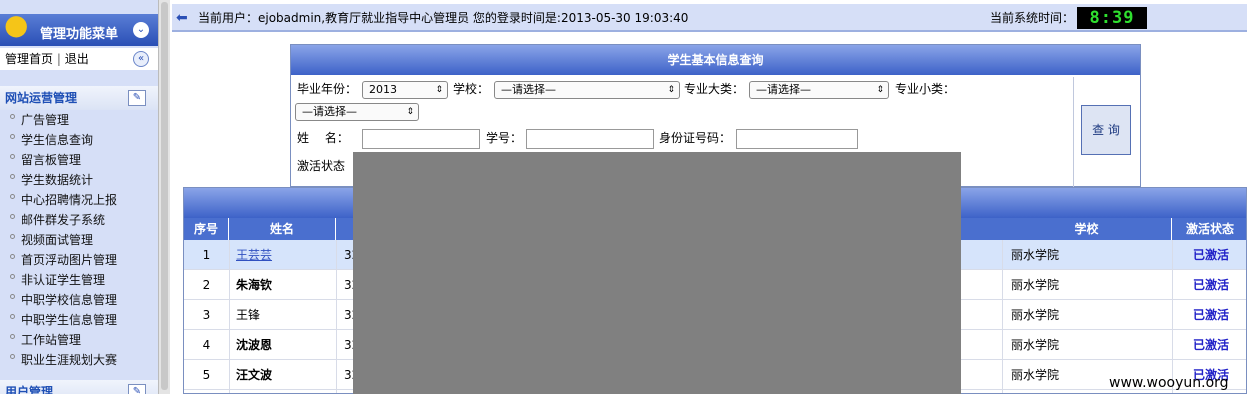 This screenshot has height=394, width=1247. Describe the element at coordinates (321, 166) in the screenshot. I see `status-label: 激活状态` at that location.